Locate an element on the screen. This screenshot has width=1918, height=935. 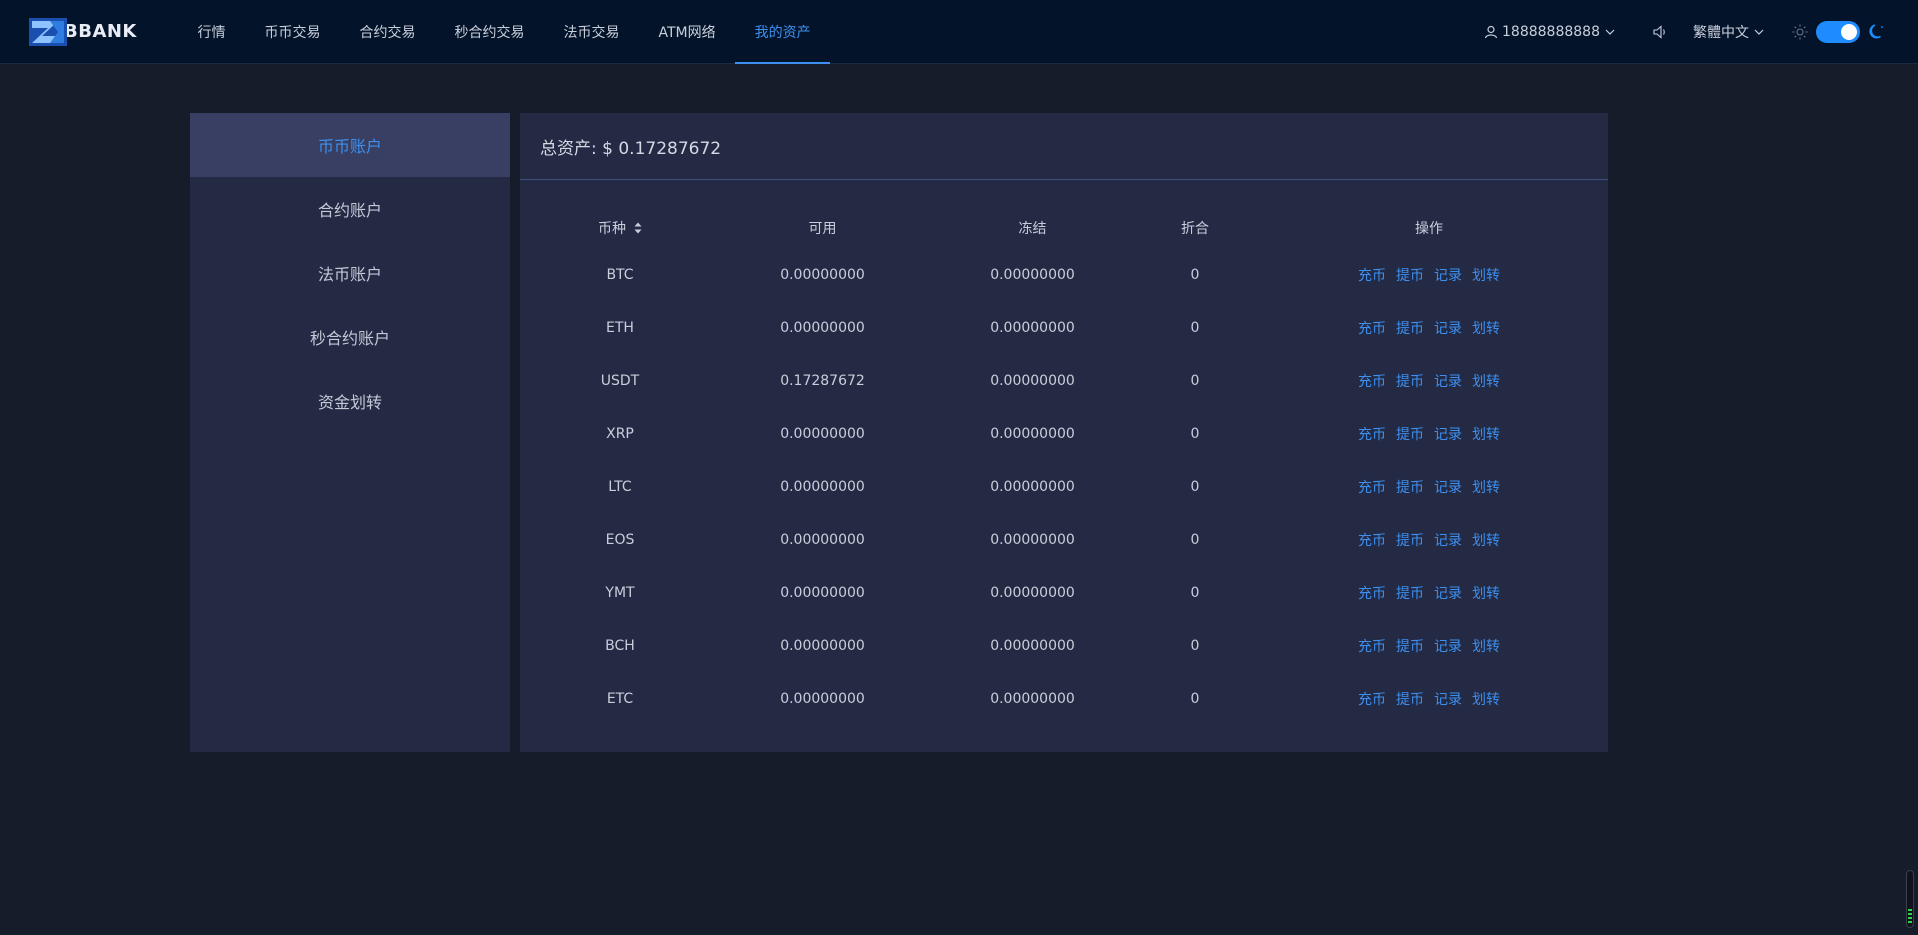
language-label: 繁體中文 is located at coordinates (1721, 33).